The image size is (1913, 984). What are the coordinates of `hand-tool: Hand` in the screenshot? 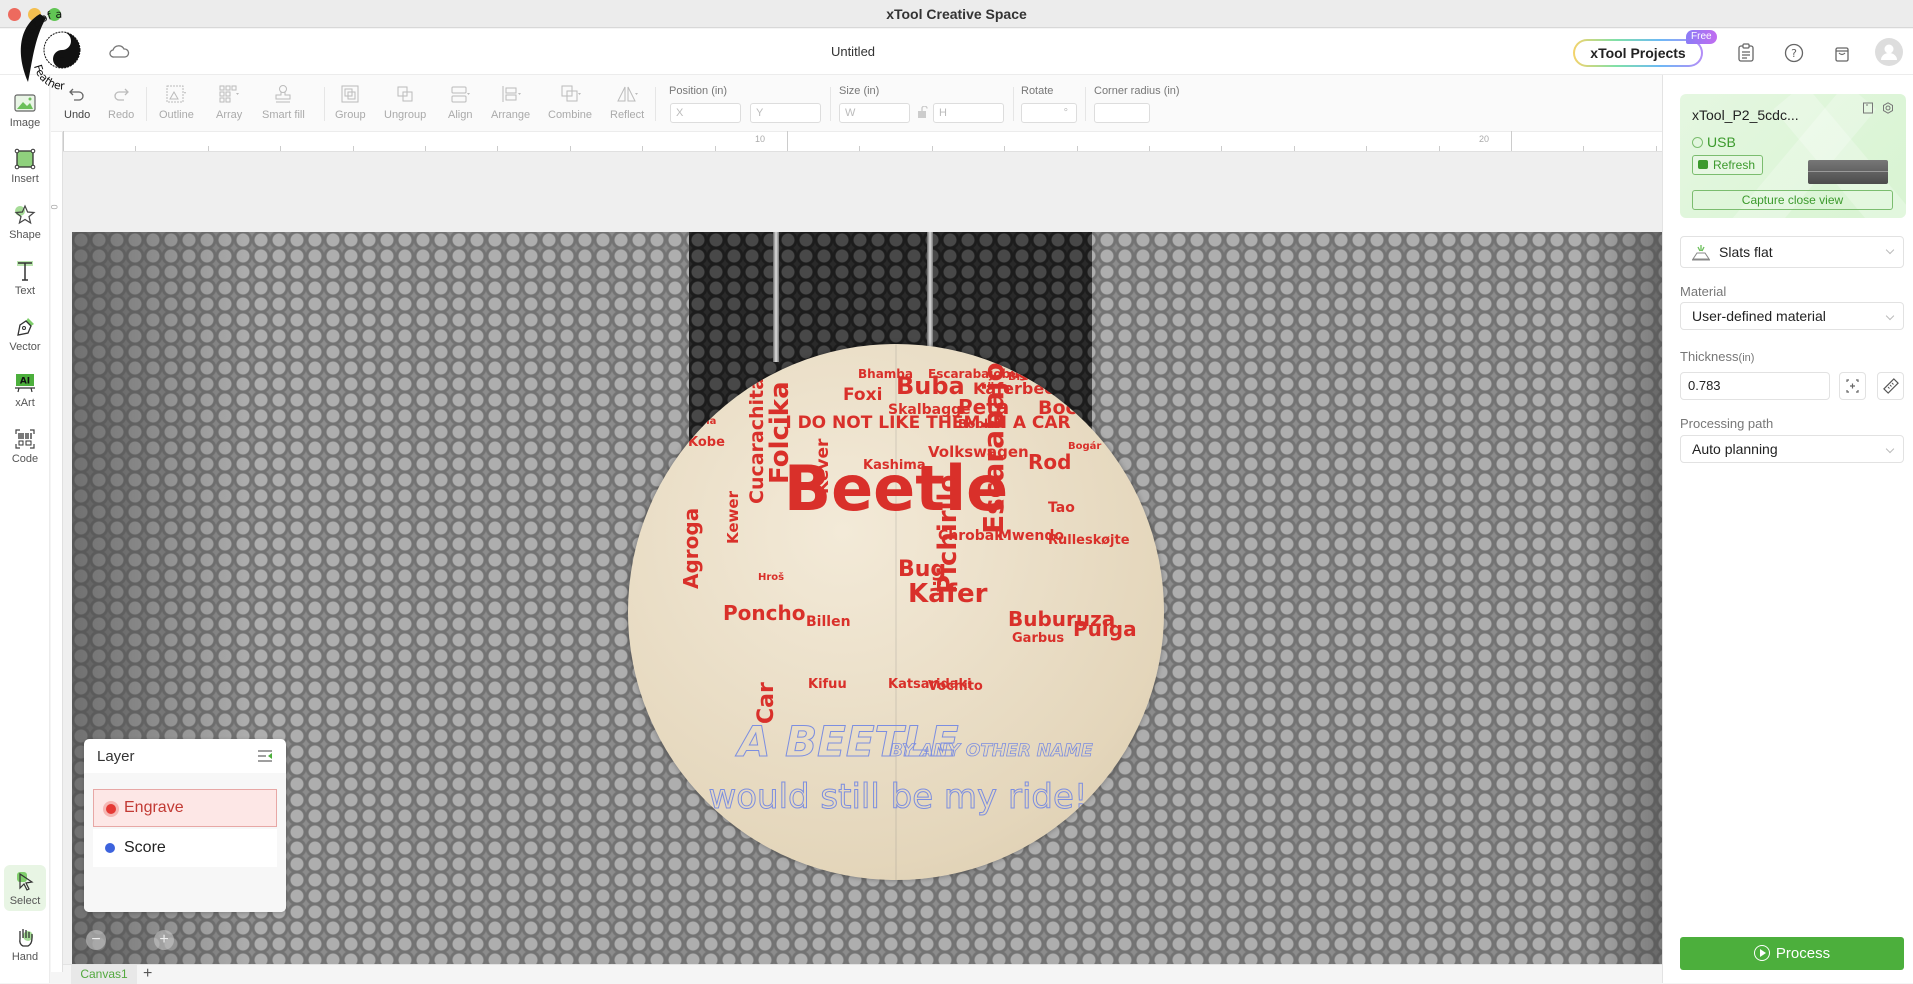 It's located at (25, 946).